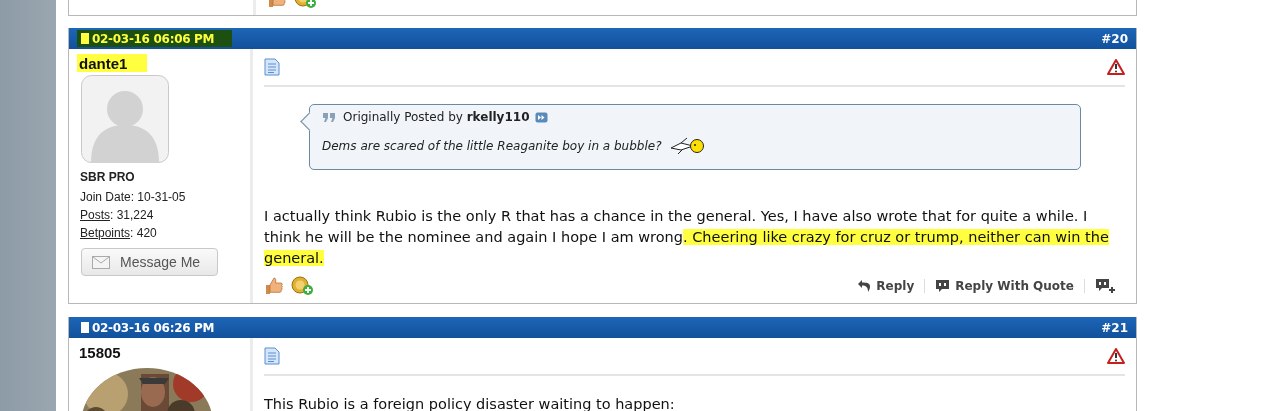 The image size is (1280, 411). Describe the element at coordinates (143, 233) in the screenshot. I see `stat-value: : 420` at that location.